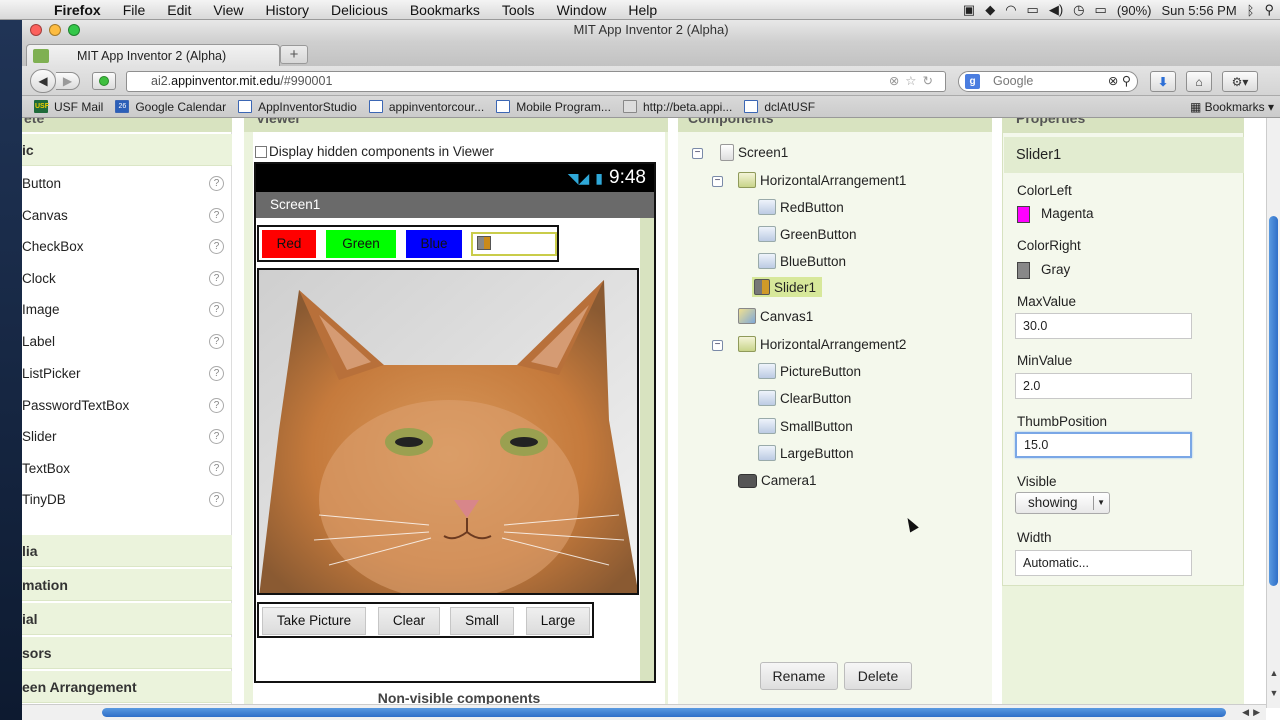 The height and width of the screenshot is (720, 1280). What do you see at coordinates (878, 676) in the screenshot?
I see `delete-button: Delete` at bounding box center [878, 676].